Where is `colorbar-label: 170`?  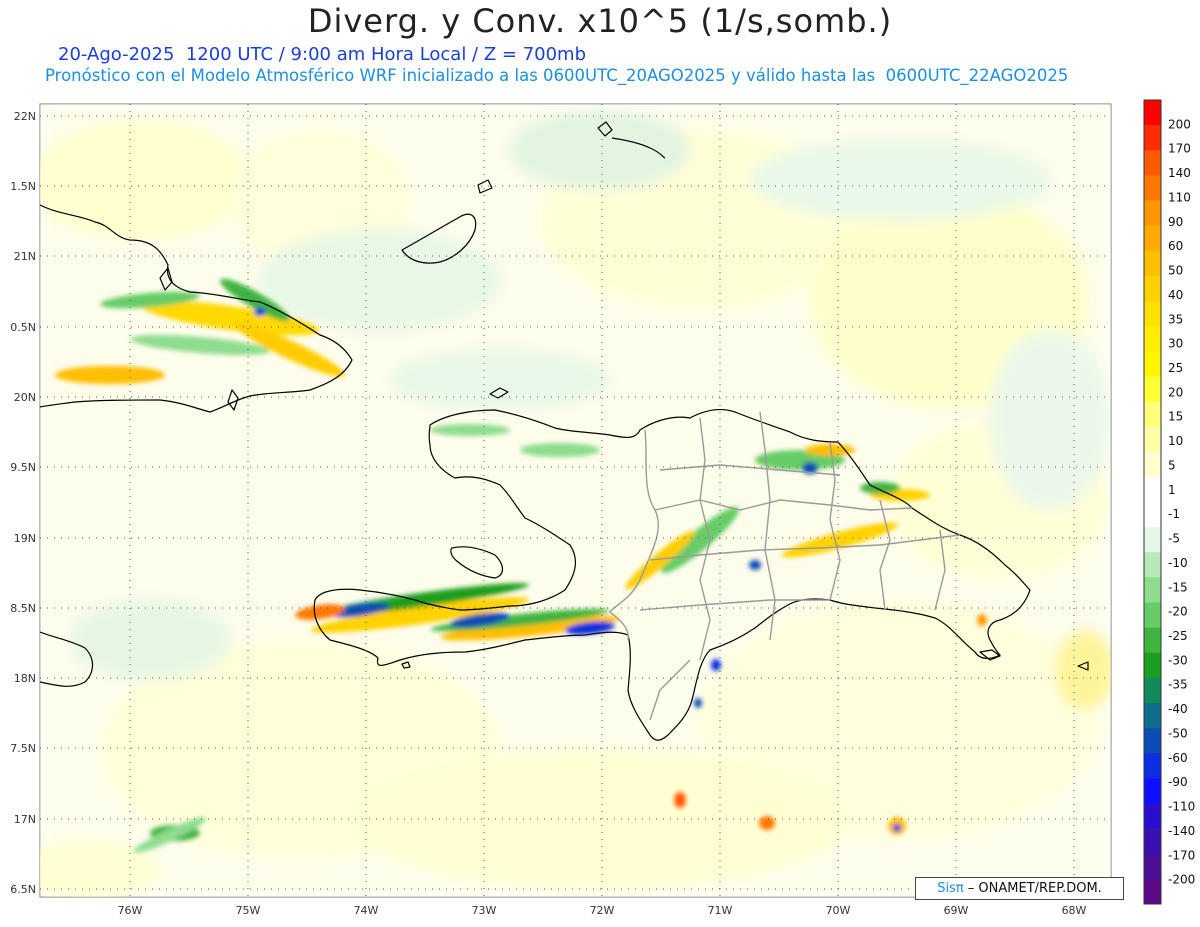 colorbar-label: 170 is located at coordinates (1179, 149).